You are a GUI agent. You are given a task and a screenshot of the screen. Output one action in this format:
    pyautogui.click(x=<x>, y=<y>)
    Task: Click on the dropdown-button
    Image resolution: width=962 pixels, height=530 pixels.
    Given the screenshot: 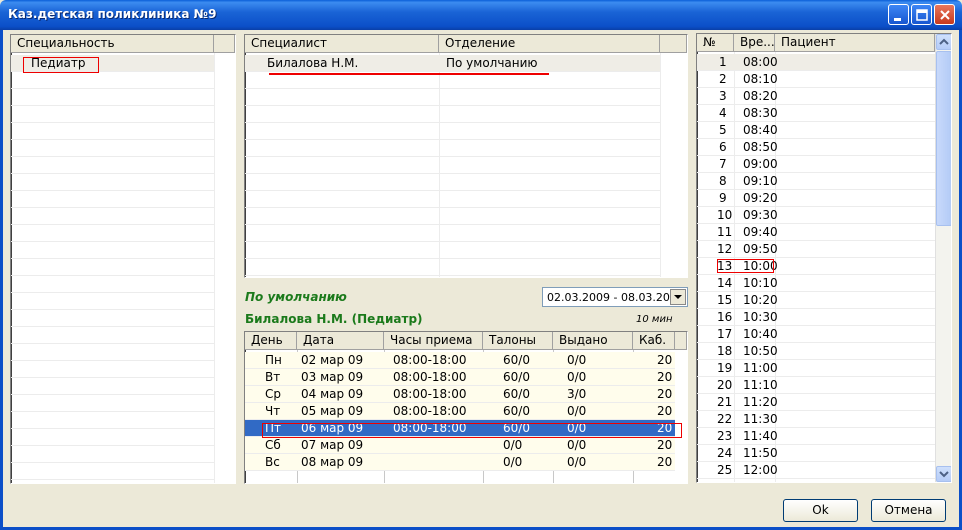 What is the action you would take?
    pyautogui.click(x=678, y=297)
    